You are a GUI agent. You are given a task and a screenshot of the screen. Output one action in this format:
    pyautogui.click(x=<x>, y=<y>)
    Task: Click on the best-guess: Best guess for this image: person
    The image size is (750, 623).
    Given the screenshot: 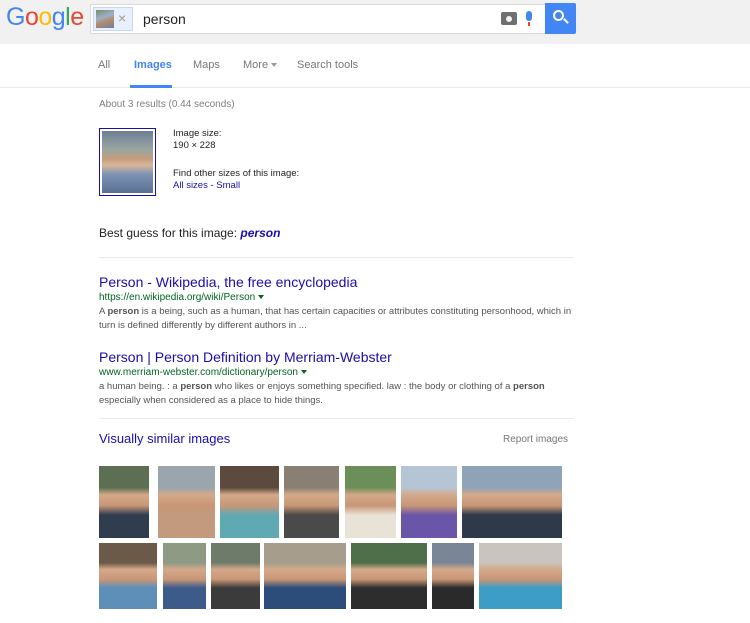 What is the action you would take?
    pyautogui.click(x=189, y=233)
    